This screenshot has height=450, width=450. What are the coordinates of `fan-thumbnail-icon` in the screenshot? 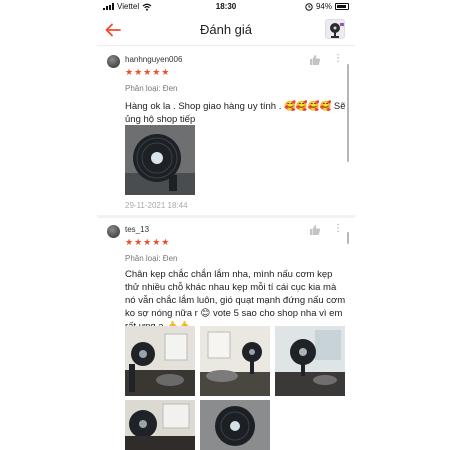 It's located at (335, 29).